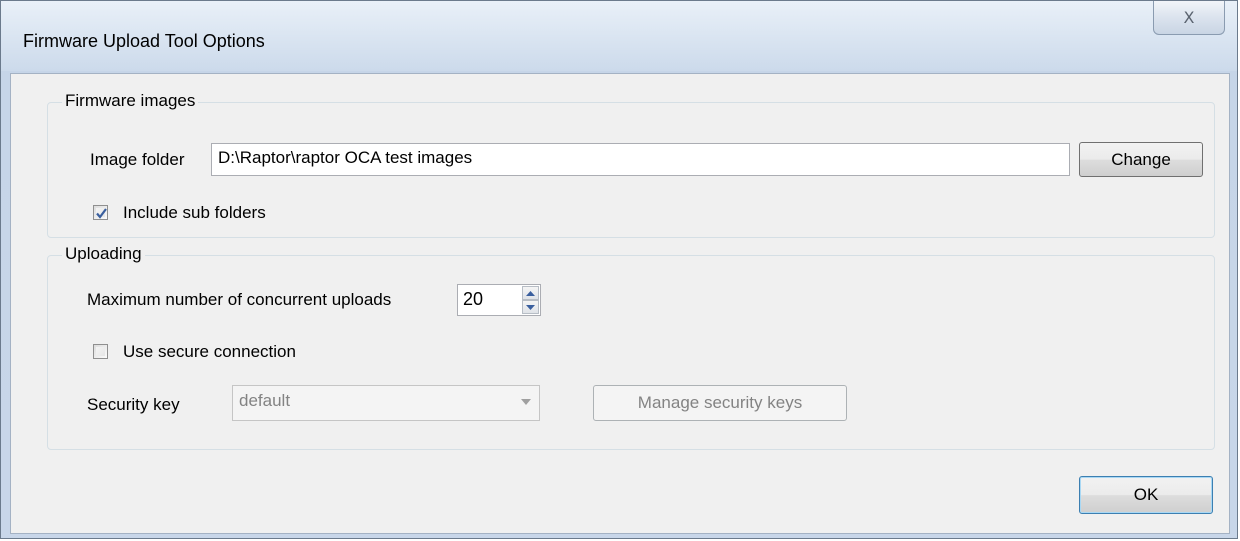 Image resolution: width=1240 pixels, height=541 pixels. I want to click on checkbox-inner, so click(100, 351).